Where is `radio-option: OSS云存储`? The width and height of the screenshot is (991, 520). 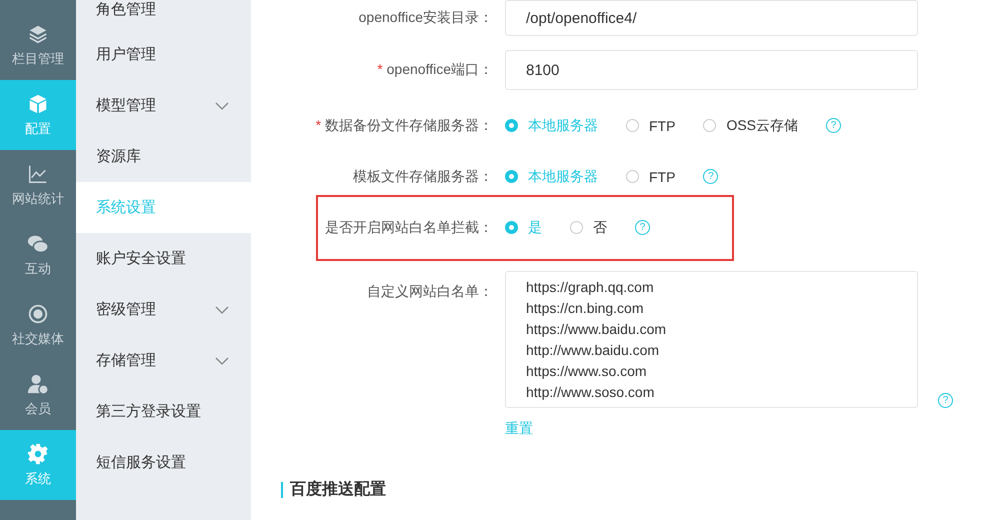
radio-option: OSS云存储 is located at coordinates (750, 125).